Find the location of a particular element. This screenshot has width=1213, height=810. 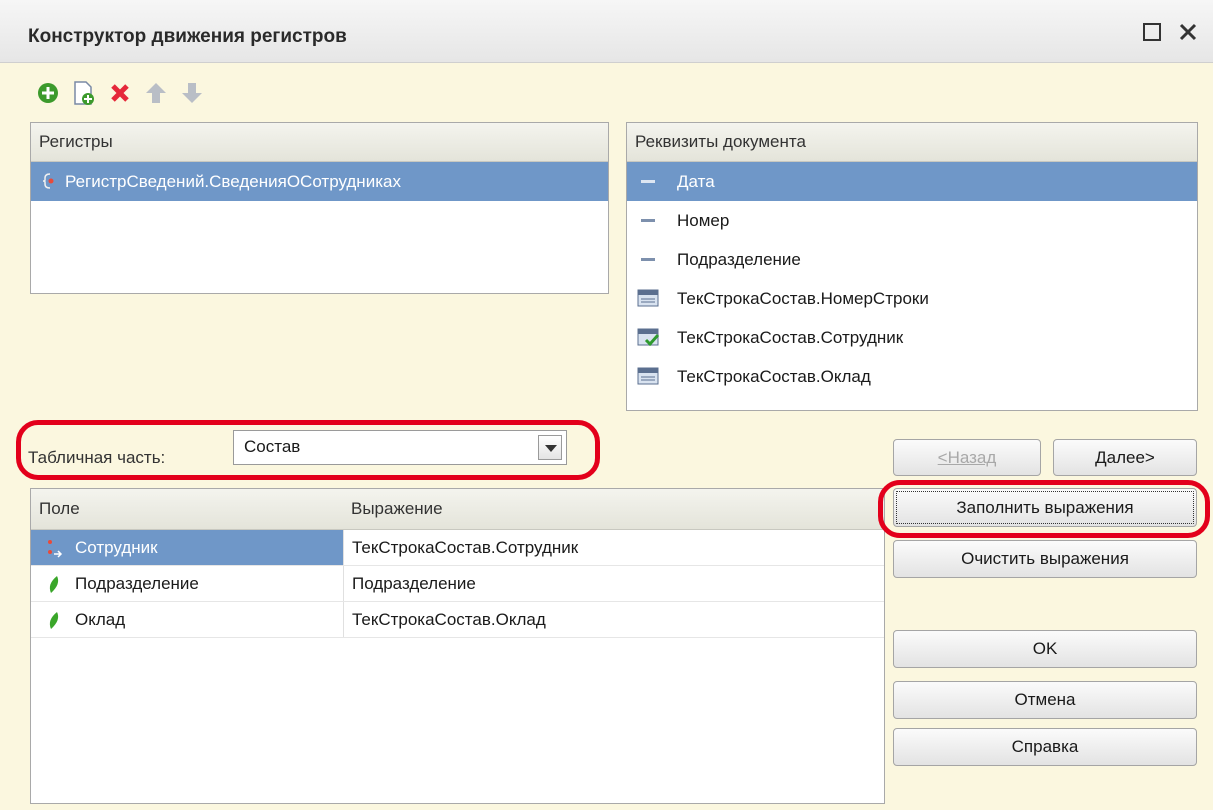

add-copy-icon is located at coordinates (84, 93).